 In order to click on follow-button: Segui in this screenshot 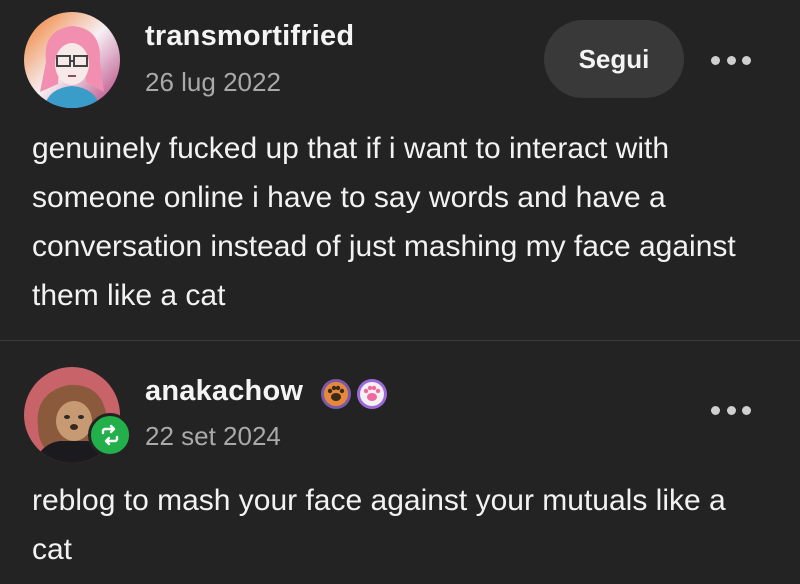, I will do `click(614, 59)`.